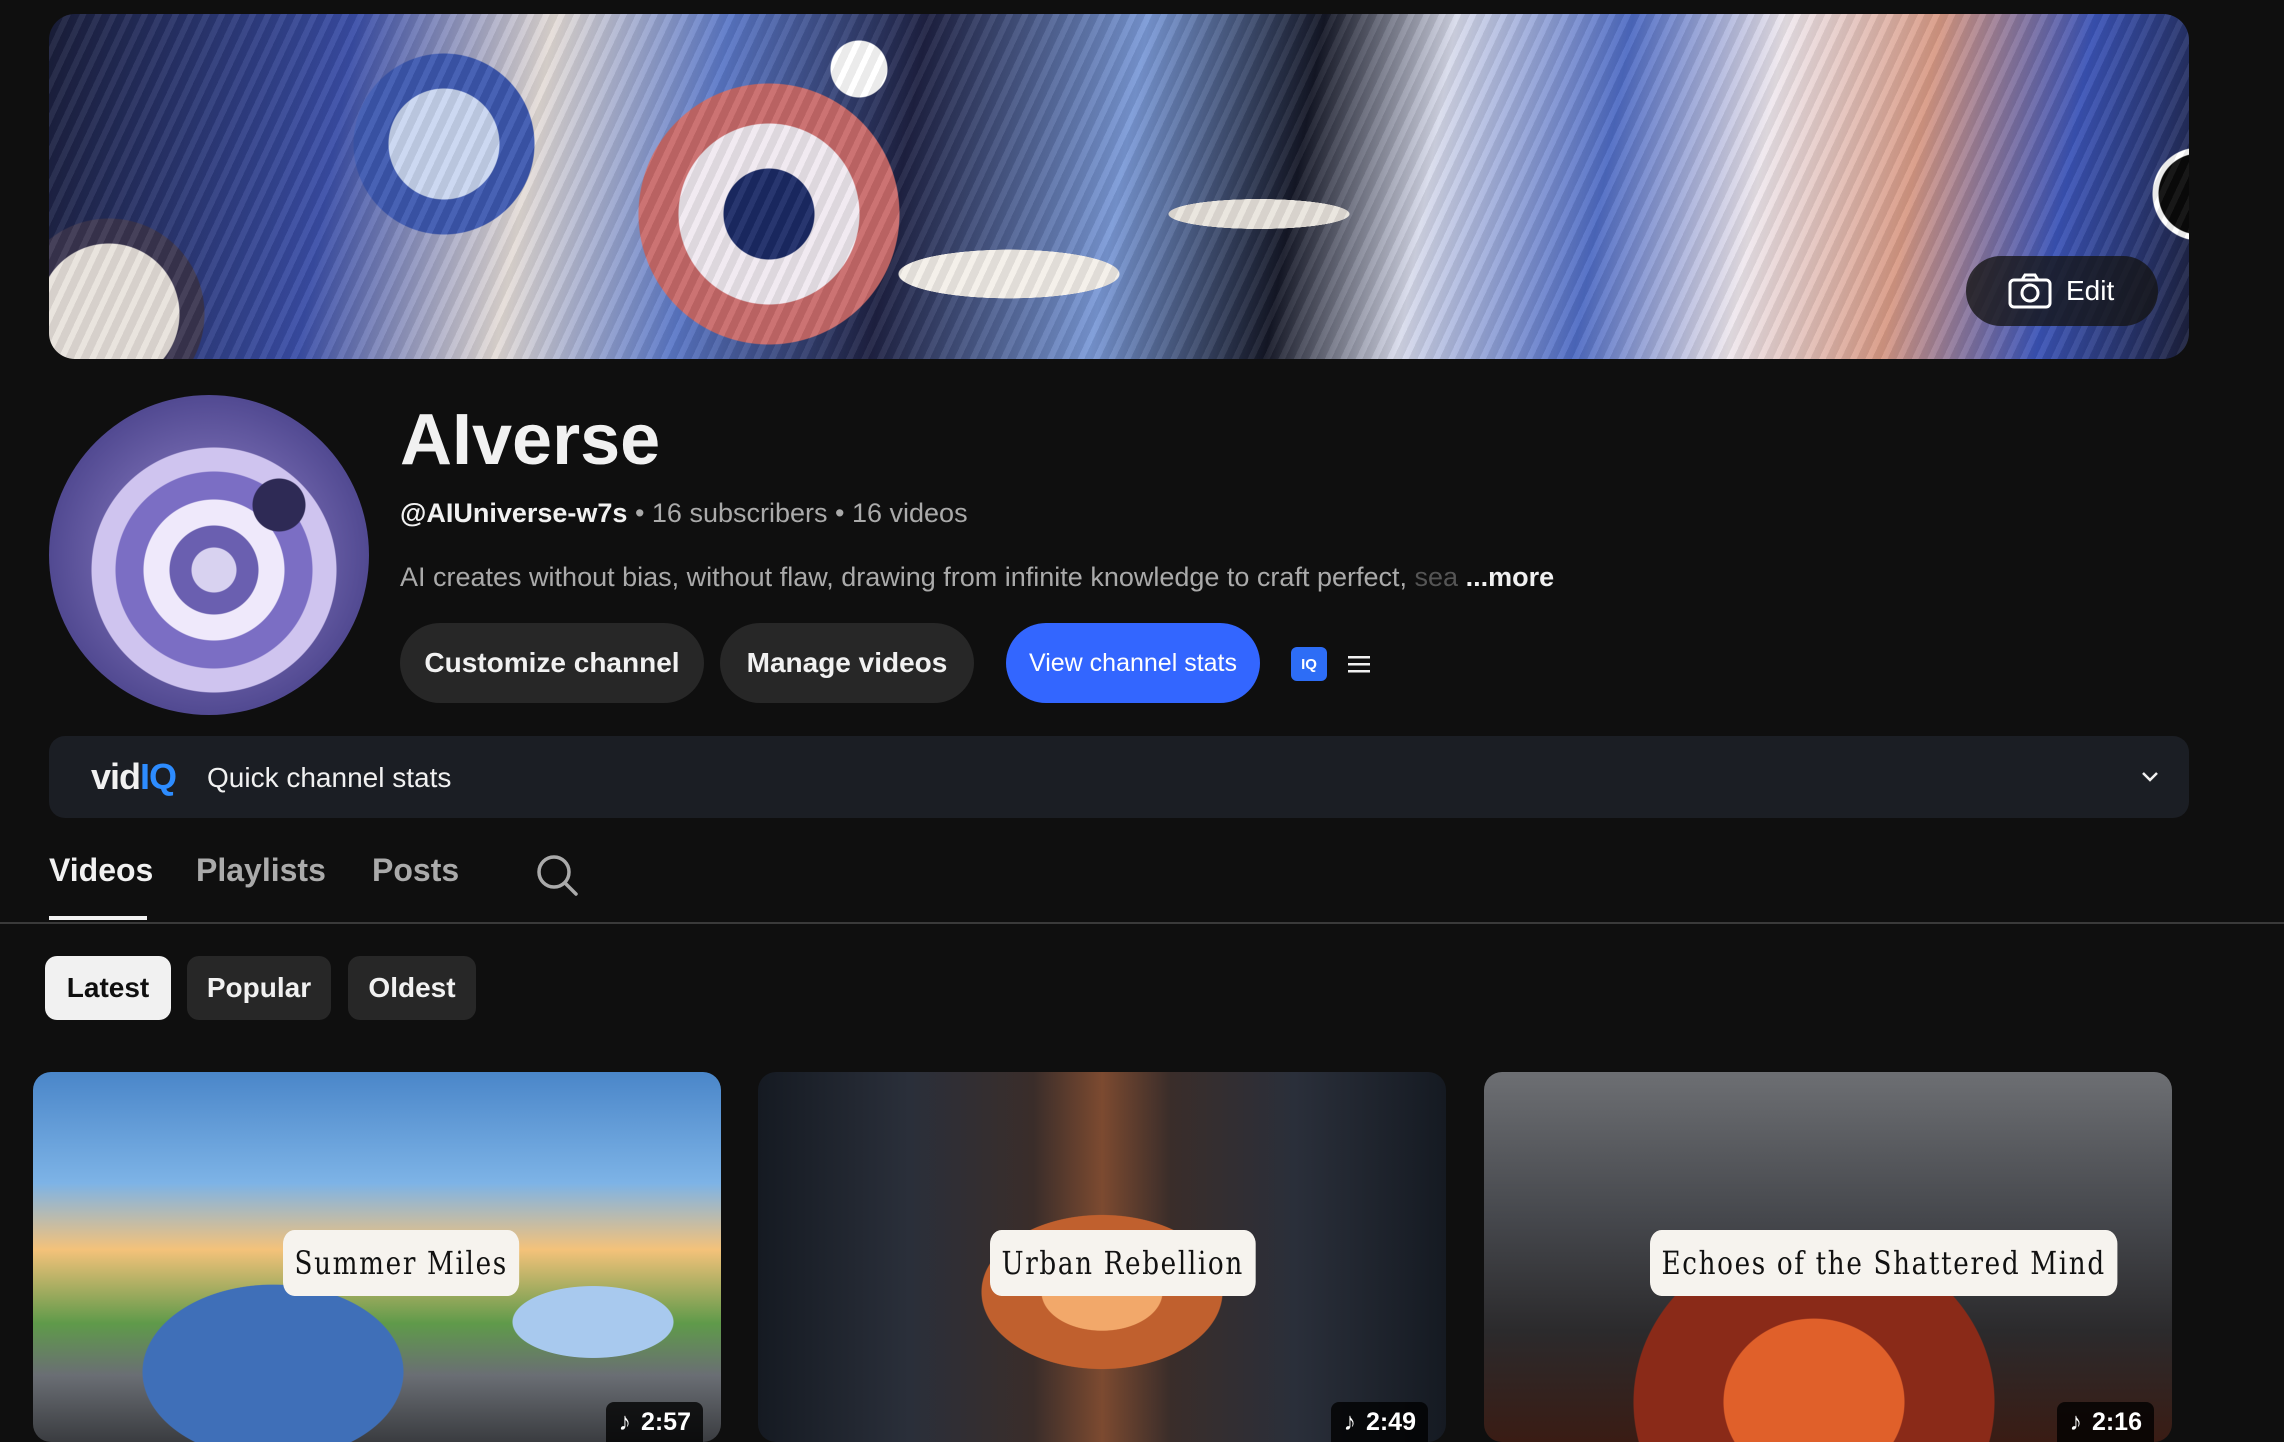 The image size is (2284, 1442). What do you see at coordinates (909, 513) in the screenshot?
I see `video-count: 16 videos` at bounding box center [909, 513].